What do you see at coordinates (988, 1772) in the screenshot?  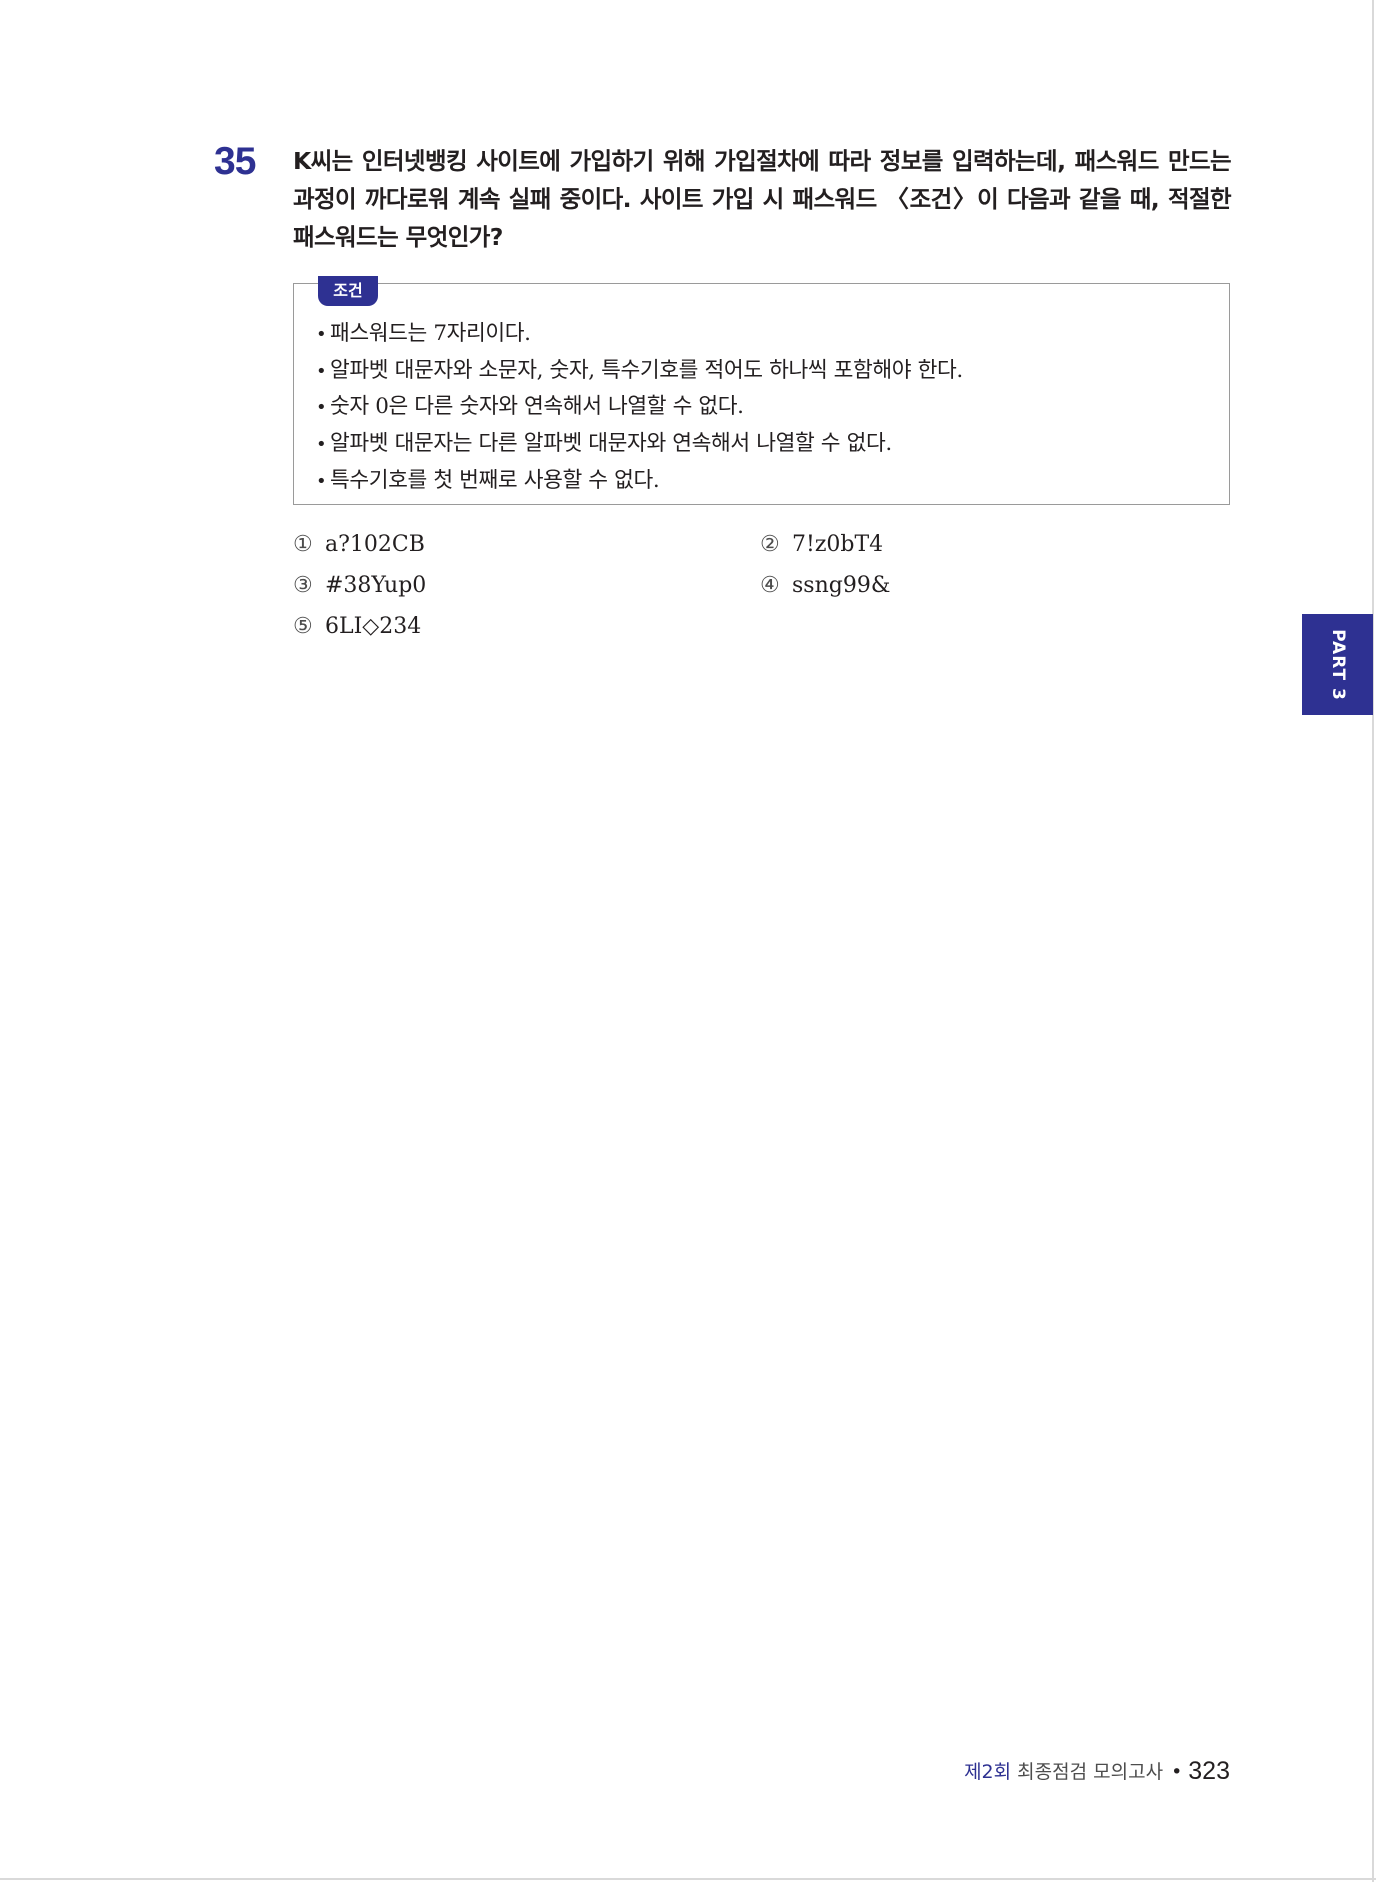 I see `footer-round: 제2회` at bounding box center [988, 1772].